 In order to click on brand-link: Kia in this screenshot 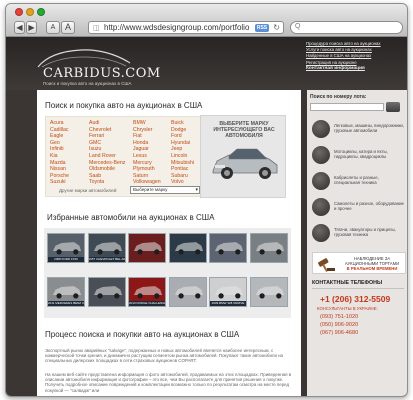, I will do `click(54, 156)`.